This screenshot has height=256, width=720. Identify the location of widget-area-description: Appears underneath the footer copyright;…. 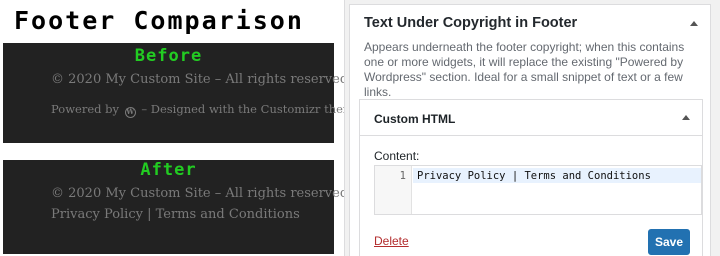
(524, 69).